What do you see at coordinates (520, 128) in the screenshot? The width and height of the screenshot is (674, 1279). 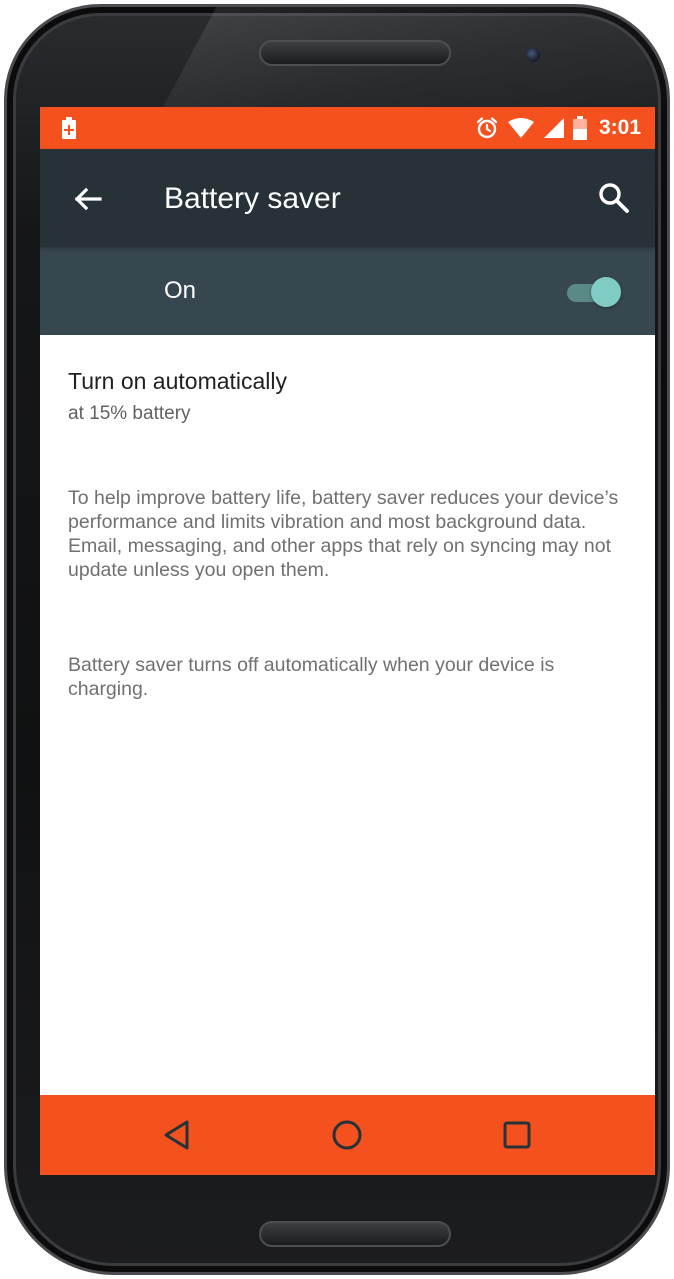 I see `wifi-icon` at bounding box center [520, 128].